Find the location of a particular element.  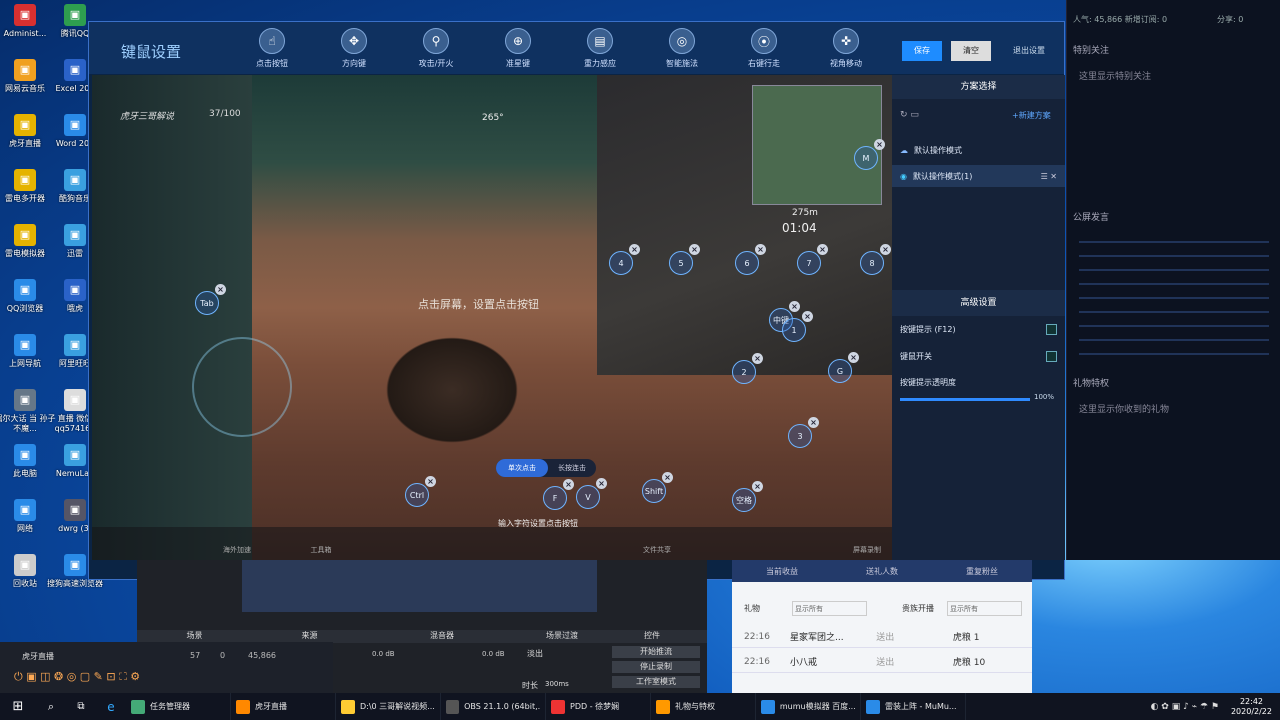

gift-tab: 重复粉丝 is located at coordinates (982, 571).